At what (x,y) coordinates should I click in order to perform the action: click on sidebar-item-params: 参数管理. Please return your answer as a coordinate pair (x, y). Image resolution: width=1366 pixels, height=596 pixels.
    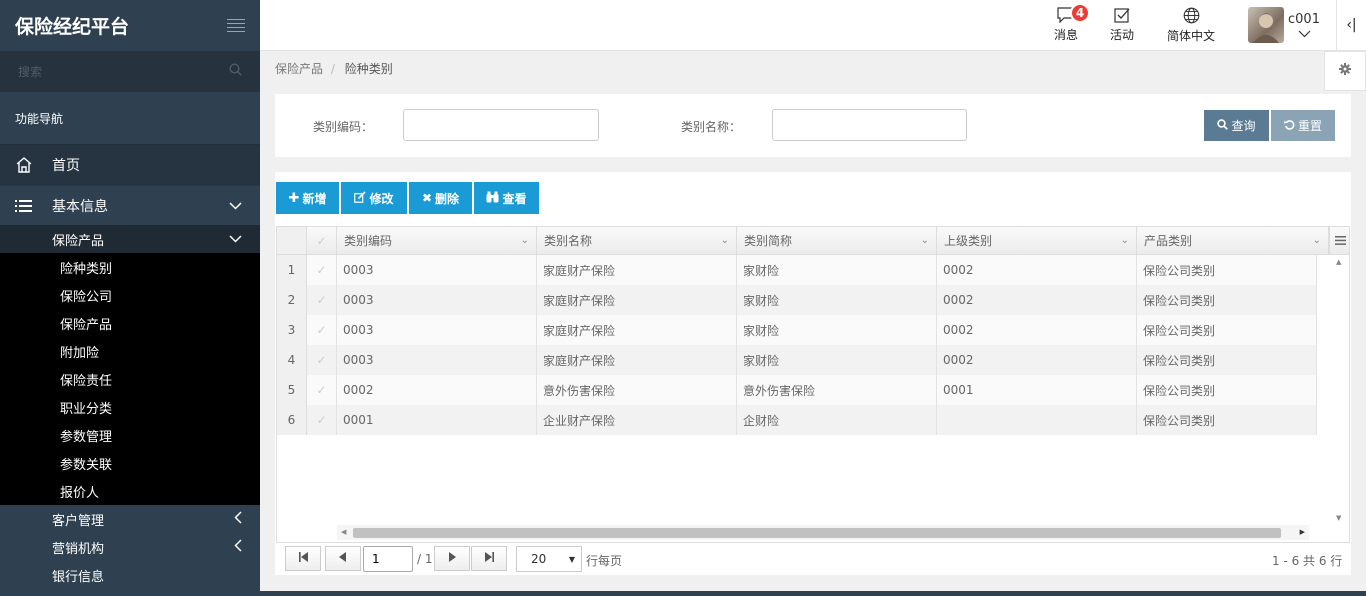
    Looking at the image, I should click on (130, 435).